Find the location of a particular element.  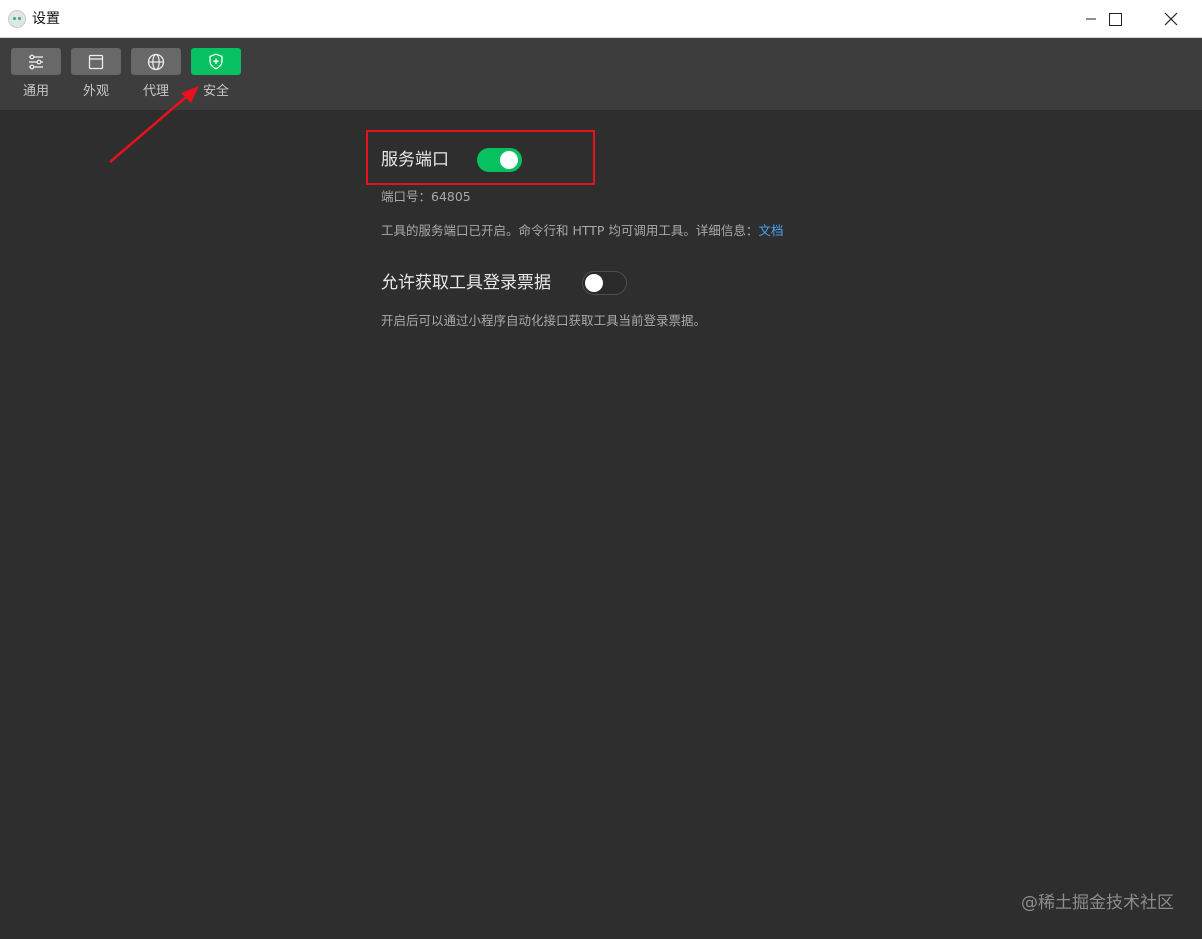

shield-icon is located at coordinates (216, 61).